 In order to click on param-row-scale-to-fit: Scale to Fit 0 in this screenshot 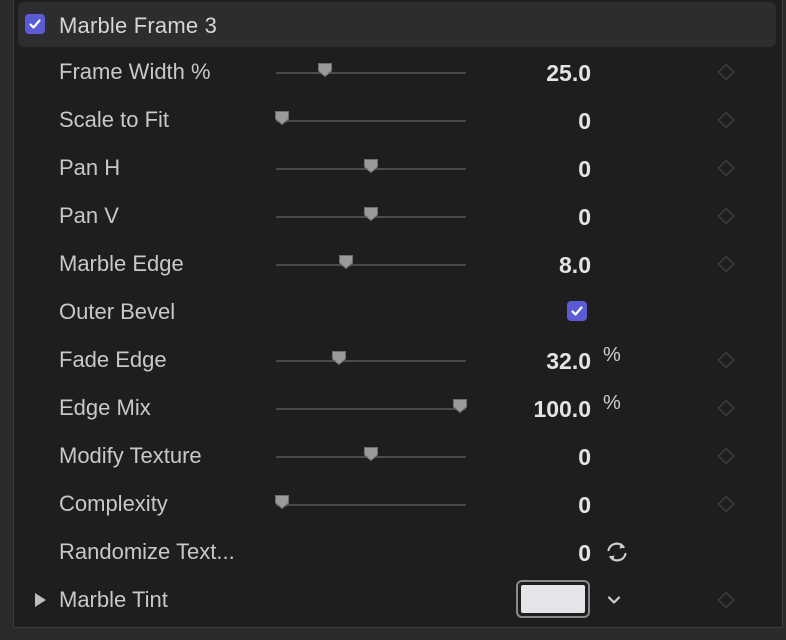, I will do `click(393, 121)`.